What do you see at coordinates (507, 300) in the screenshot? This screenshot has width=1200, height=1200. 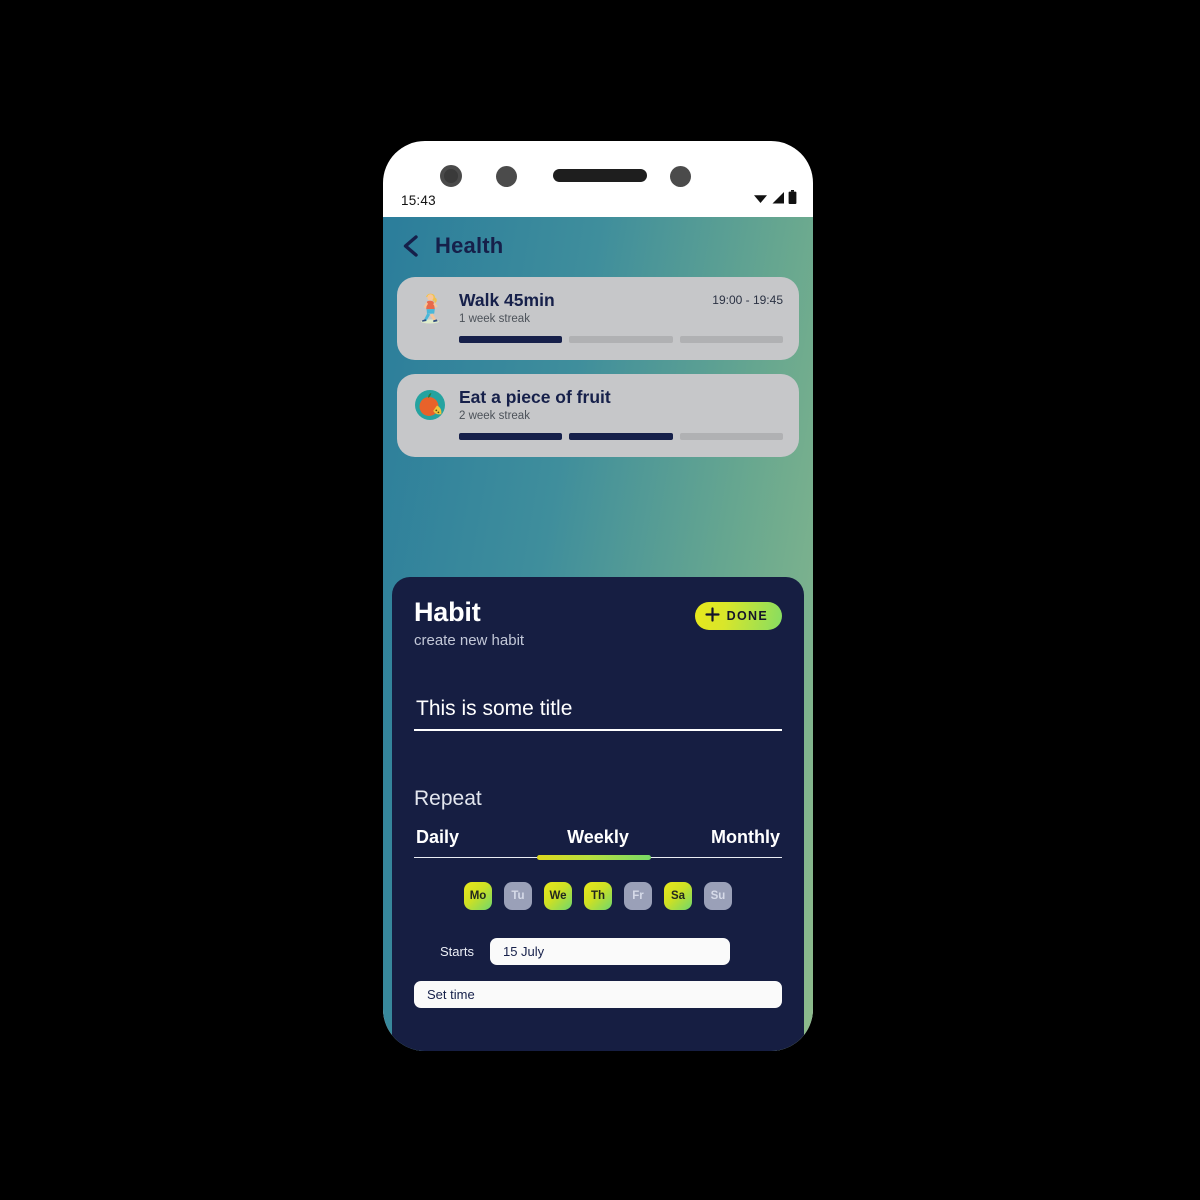 I see `habit-title: Walk 45min` at bounding box center [507, 300].